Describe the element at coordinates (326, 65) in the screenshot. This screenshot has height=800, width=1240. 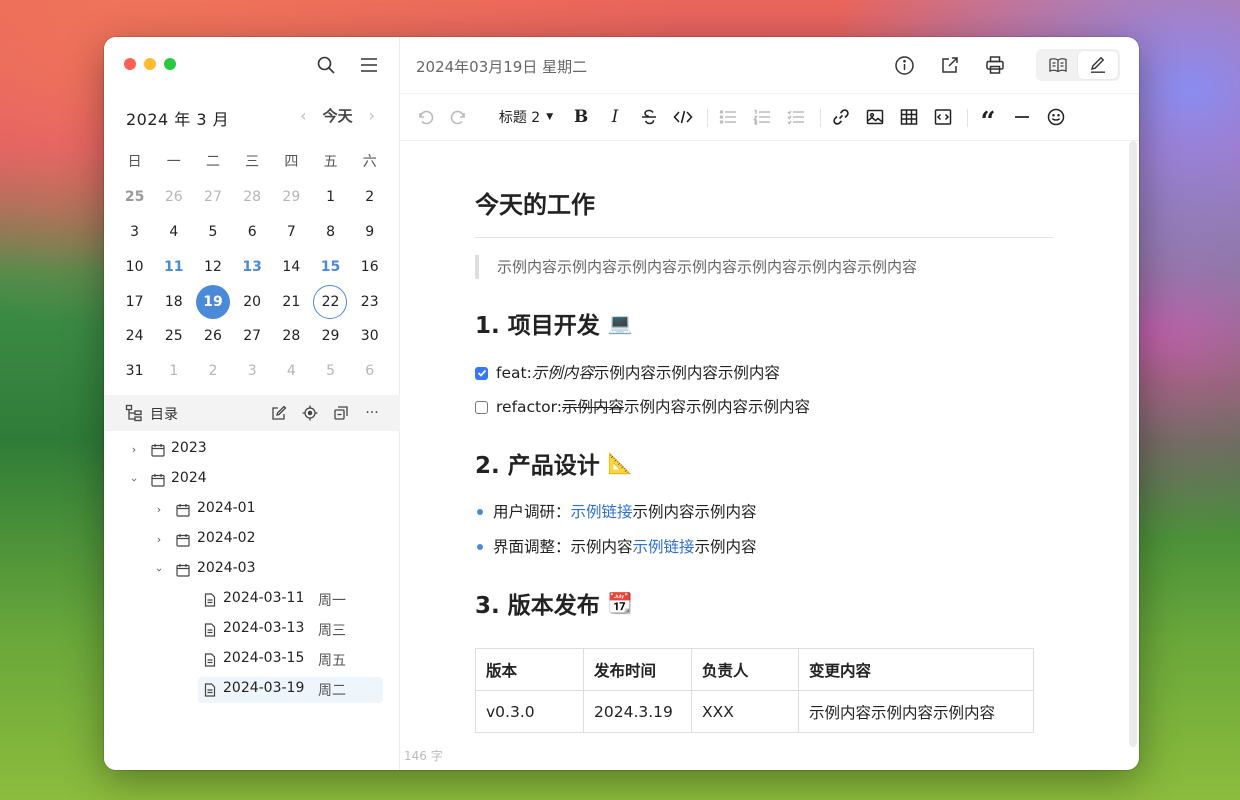
I see `search-icon` at that location.